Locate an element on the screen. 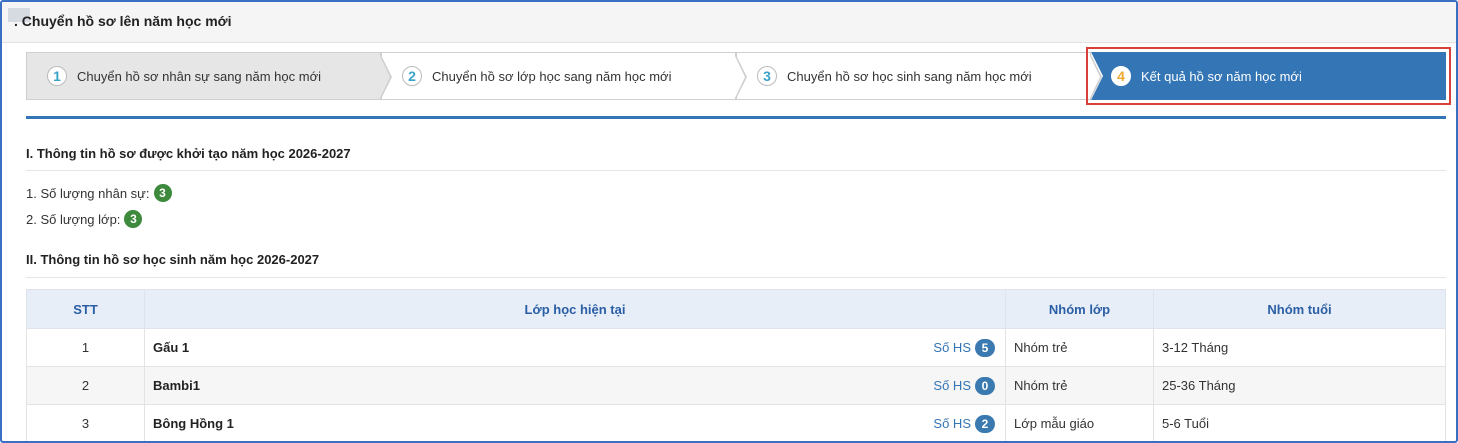 The height and width of the screenshot is (443, 1458). page-title: . Chuyển hồ sơ lên năm học mới is located at coordinates (123, 21).